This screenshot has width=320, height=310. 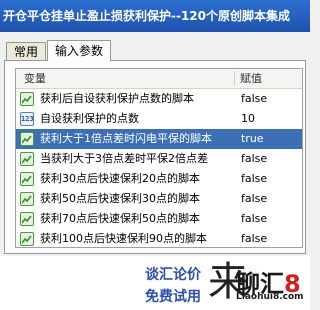 I want to click on table-row: 获利50点后快速保利30点的脚本 false, so click(x=159, y=199).